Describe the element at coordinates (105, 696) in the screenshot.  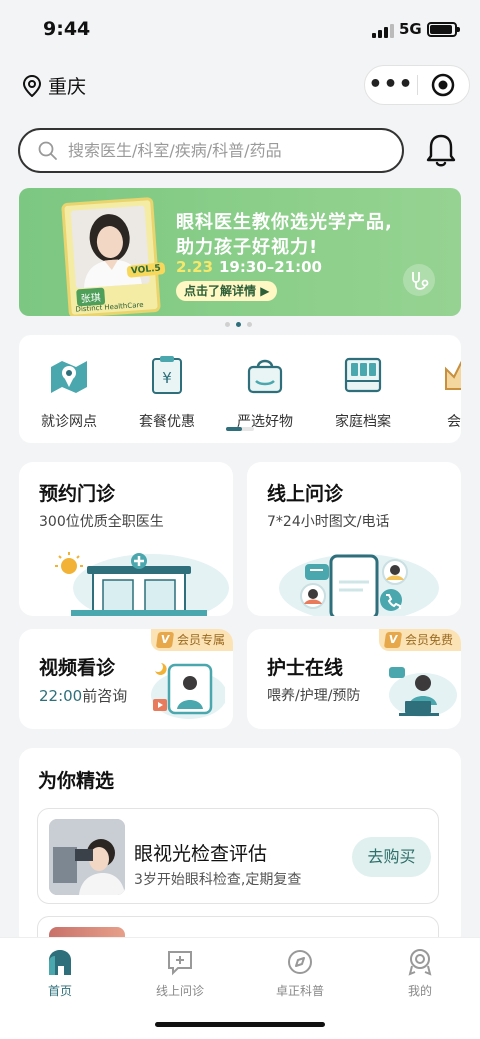
I see `video-subtitle-rest: 前咨询` at that location.